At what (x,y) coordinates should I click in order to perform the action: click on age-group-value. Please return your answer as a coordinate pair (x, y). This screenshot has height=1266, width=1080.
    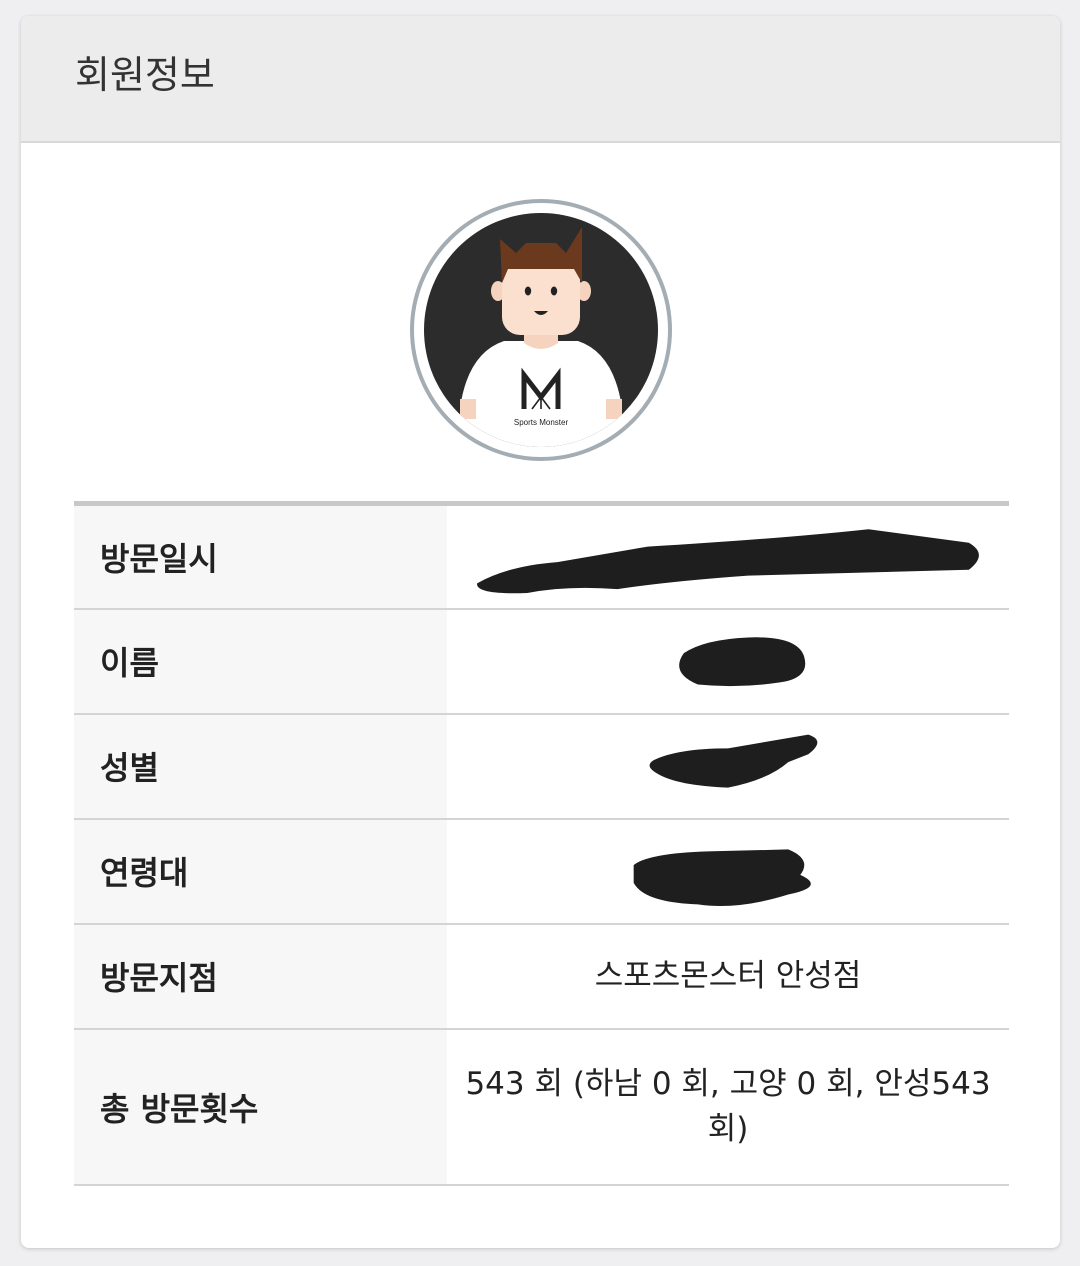
    Looking at the image, I should click on (728, 871).